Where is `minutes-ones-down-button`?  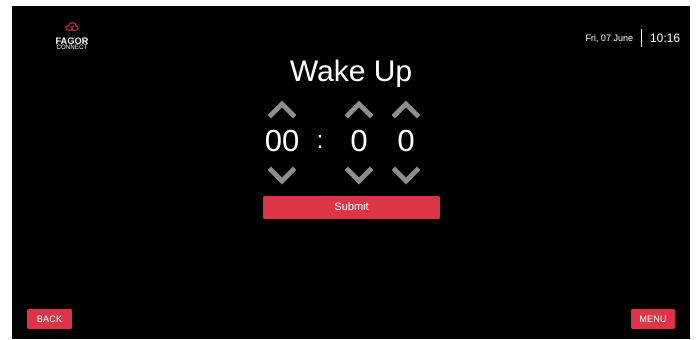 minutes-ones-down-button is located at coordinates (406, 176).